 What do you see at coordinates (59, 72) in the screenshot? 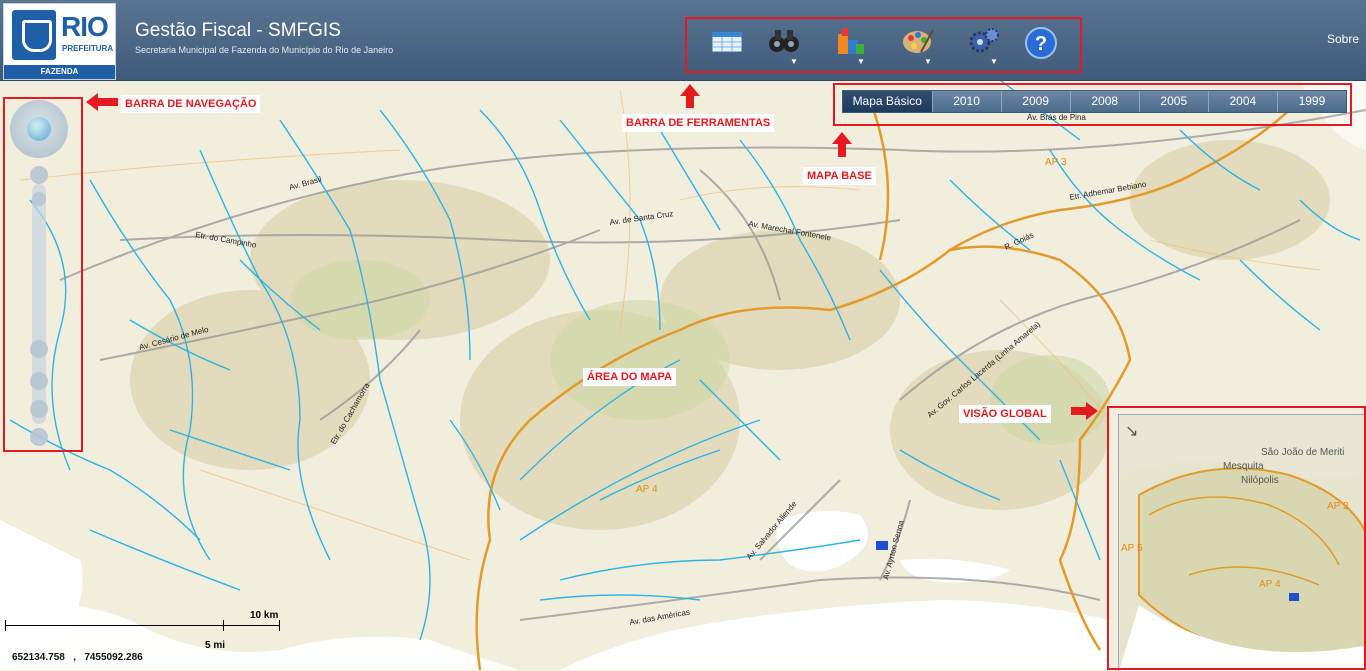
I see `logo-department: FAZENDA` at bounding box center [59, 72].